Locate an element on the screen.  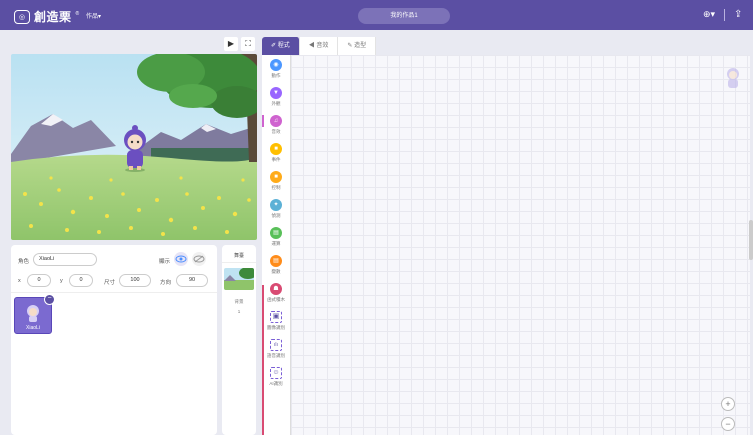
tab-costumes: ✎ 造型 is located at coordinates (357, 46).